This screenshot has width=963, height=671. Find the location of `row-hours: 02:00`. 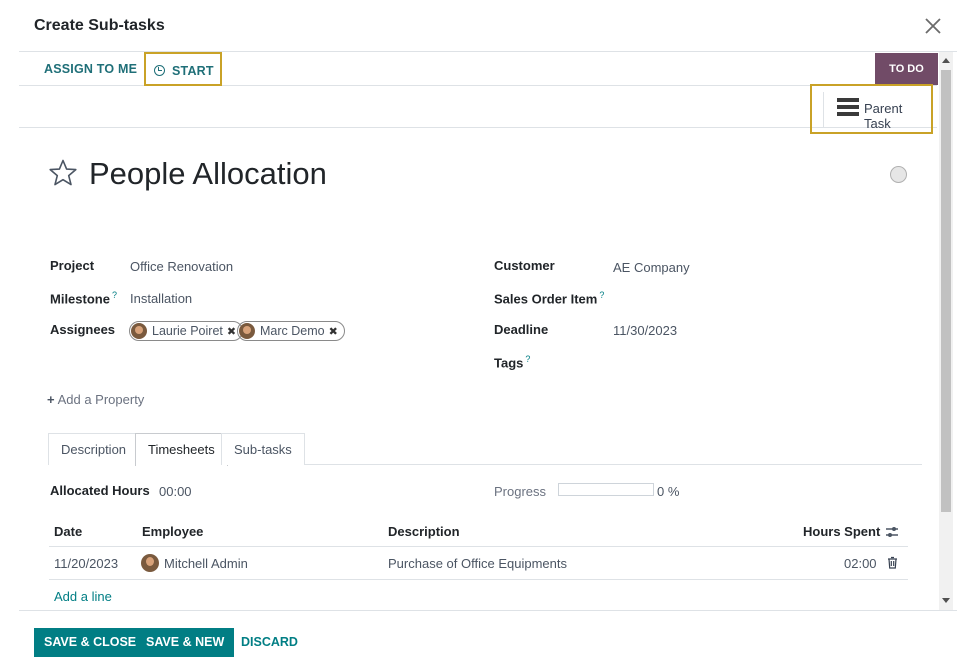

row-hours: 02:00 is located at coordinates (860, 563).